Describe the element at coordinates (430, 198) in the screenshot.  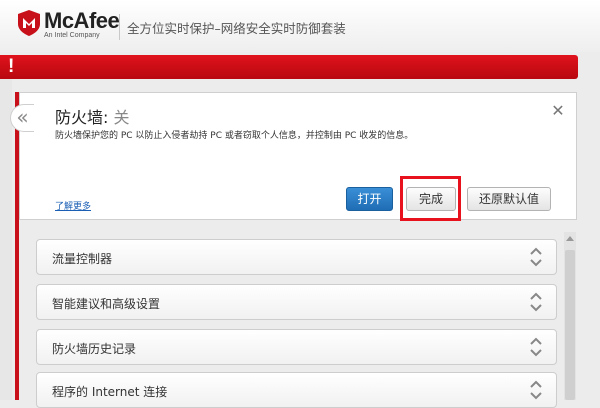
I see `done-button-highlight` at that location.